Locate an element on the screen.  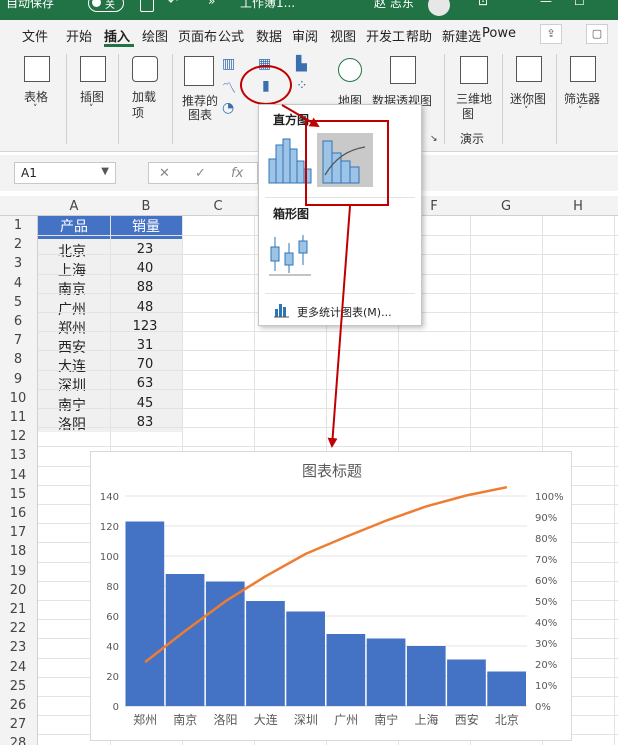
row-header: 11 is located at coordinates (18, 417).